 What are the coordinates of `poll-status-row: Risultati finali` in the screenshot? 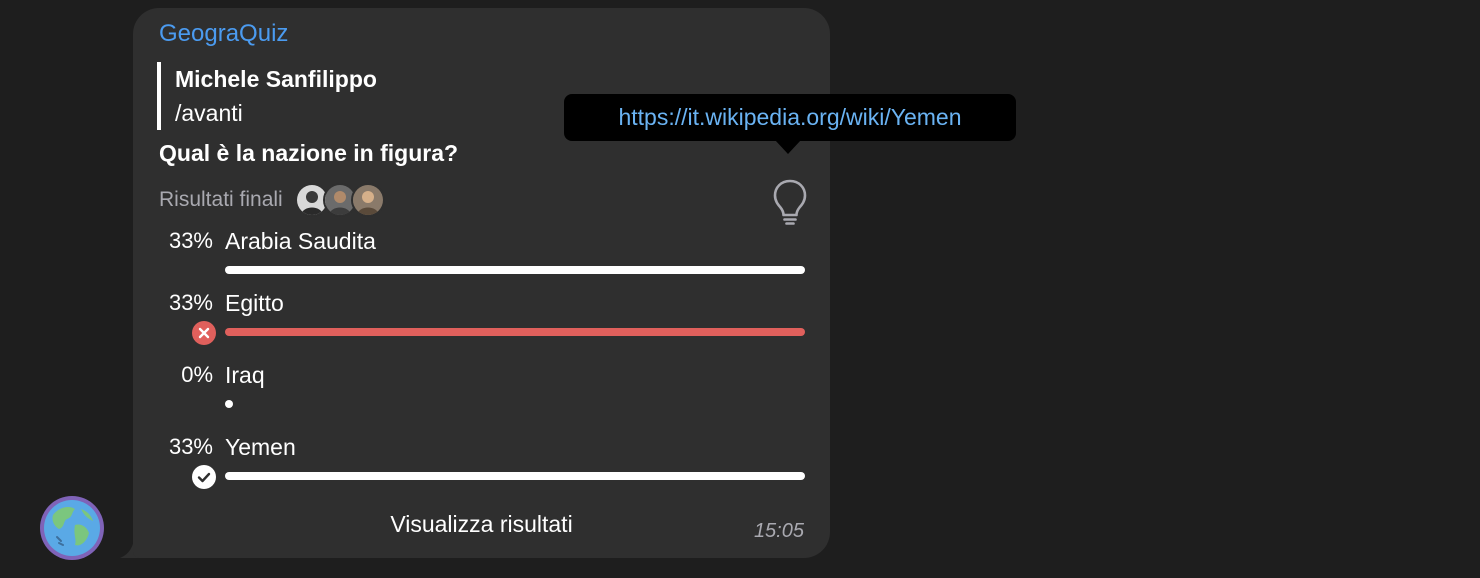 It's located at (272, 200).